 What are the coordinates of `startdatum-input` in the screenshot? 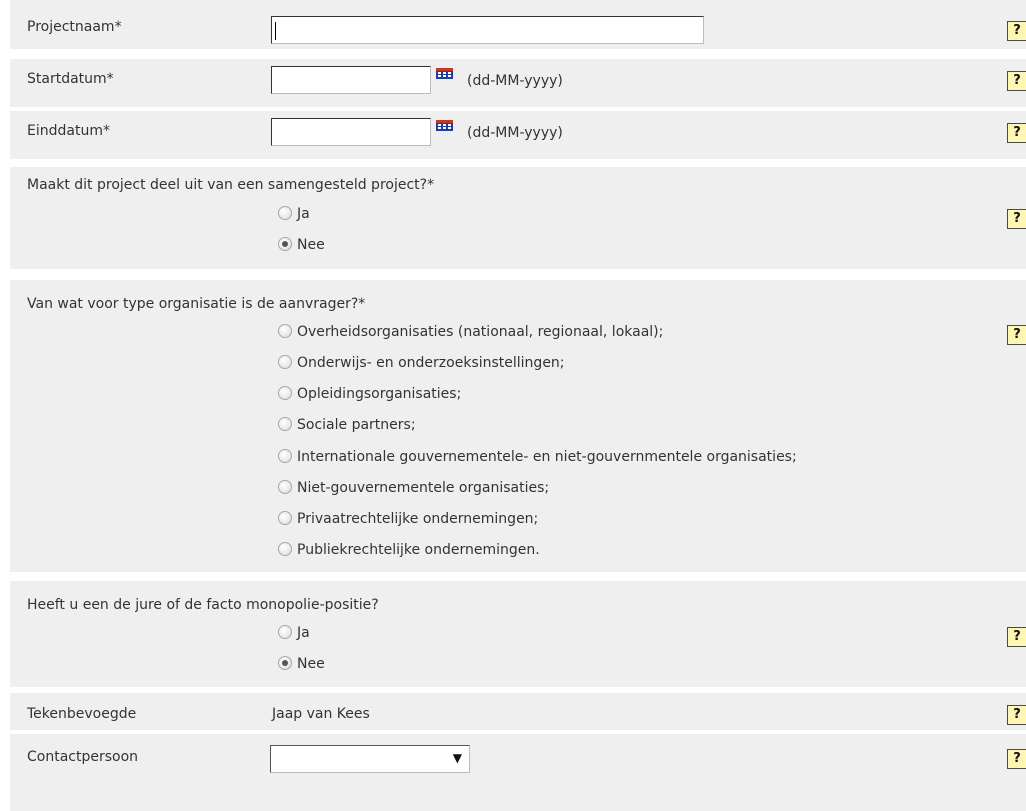 It's located at (351, 80).